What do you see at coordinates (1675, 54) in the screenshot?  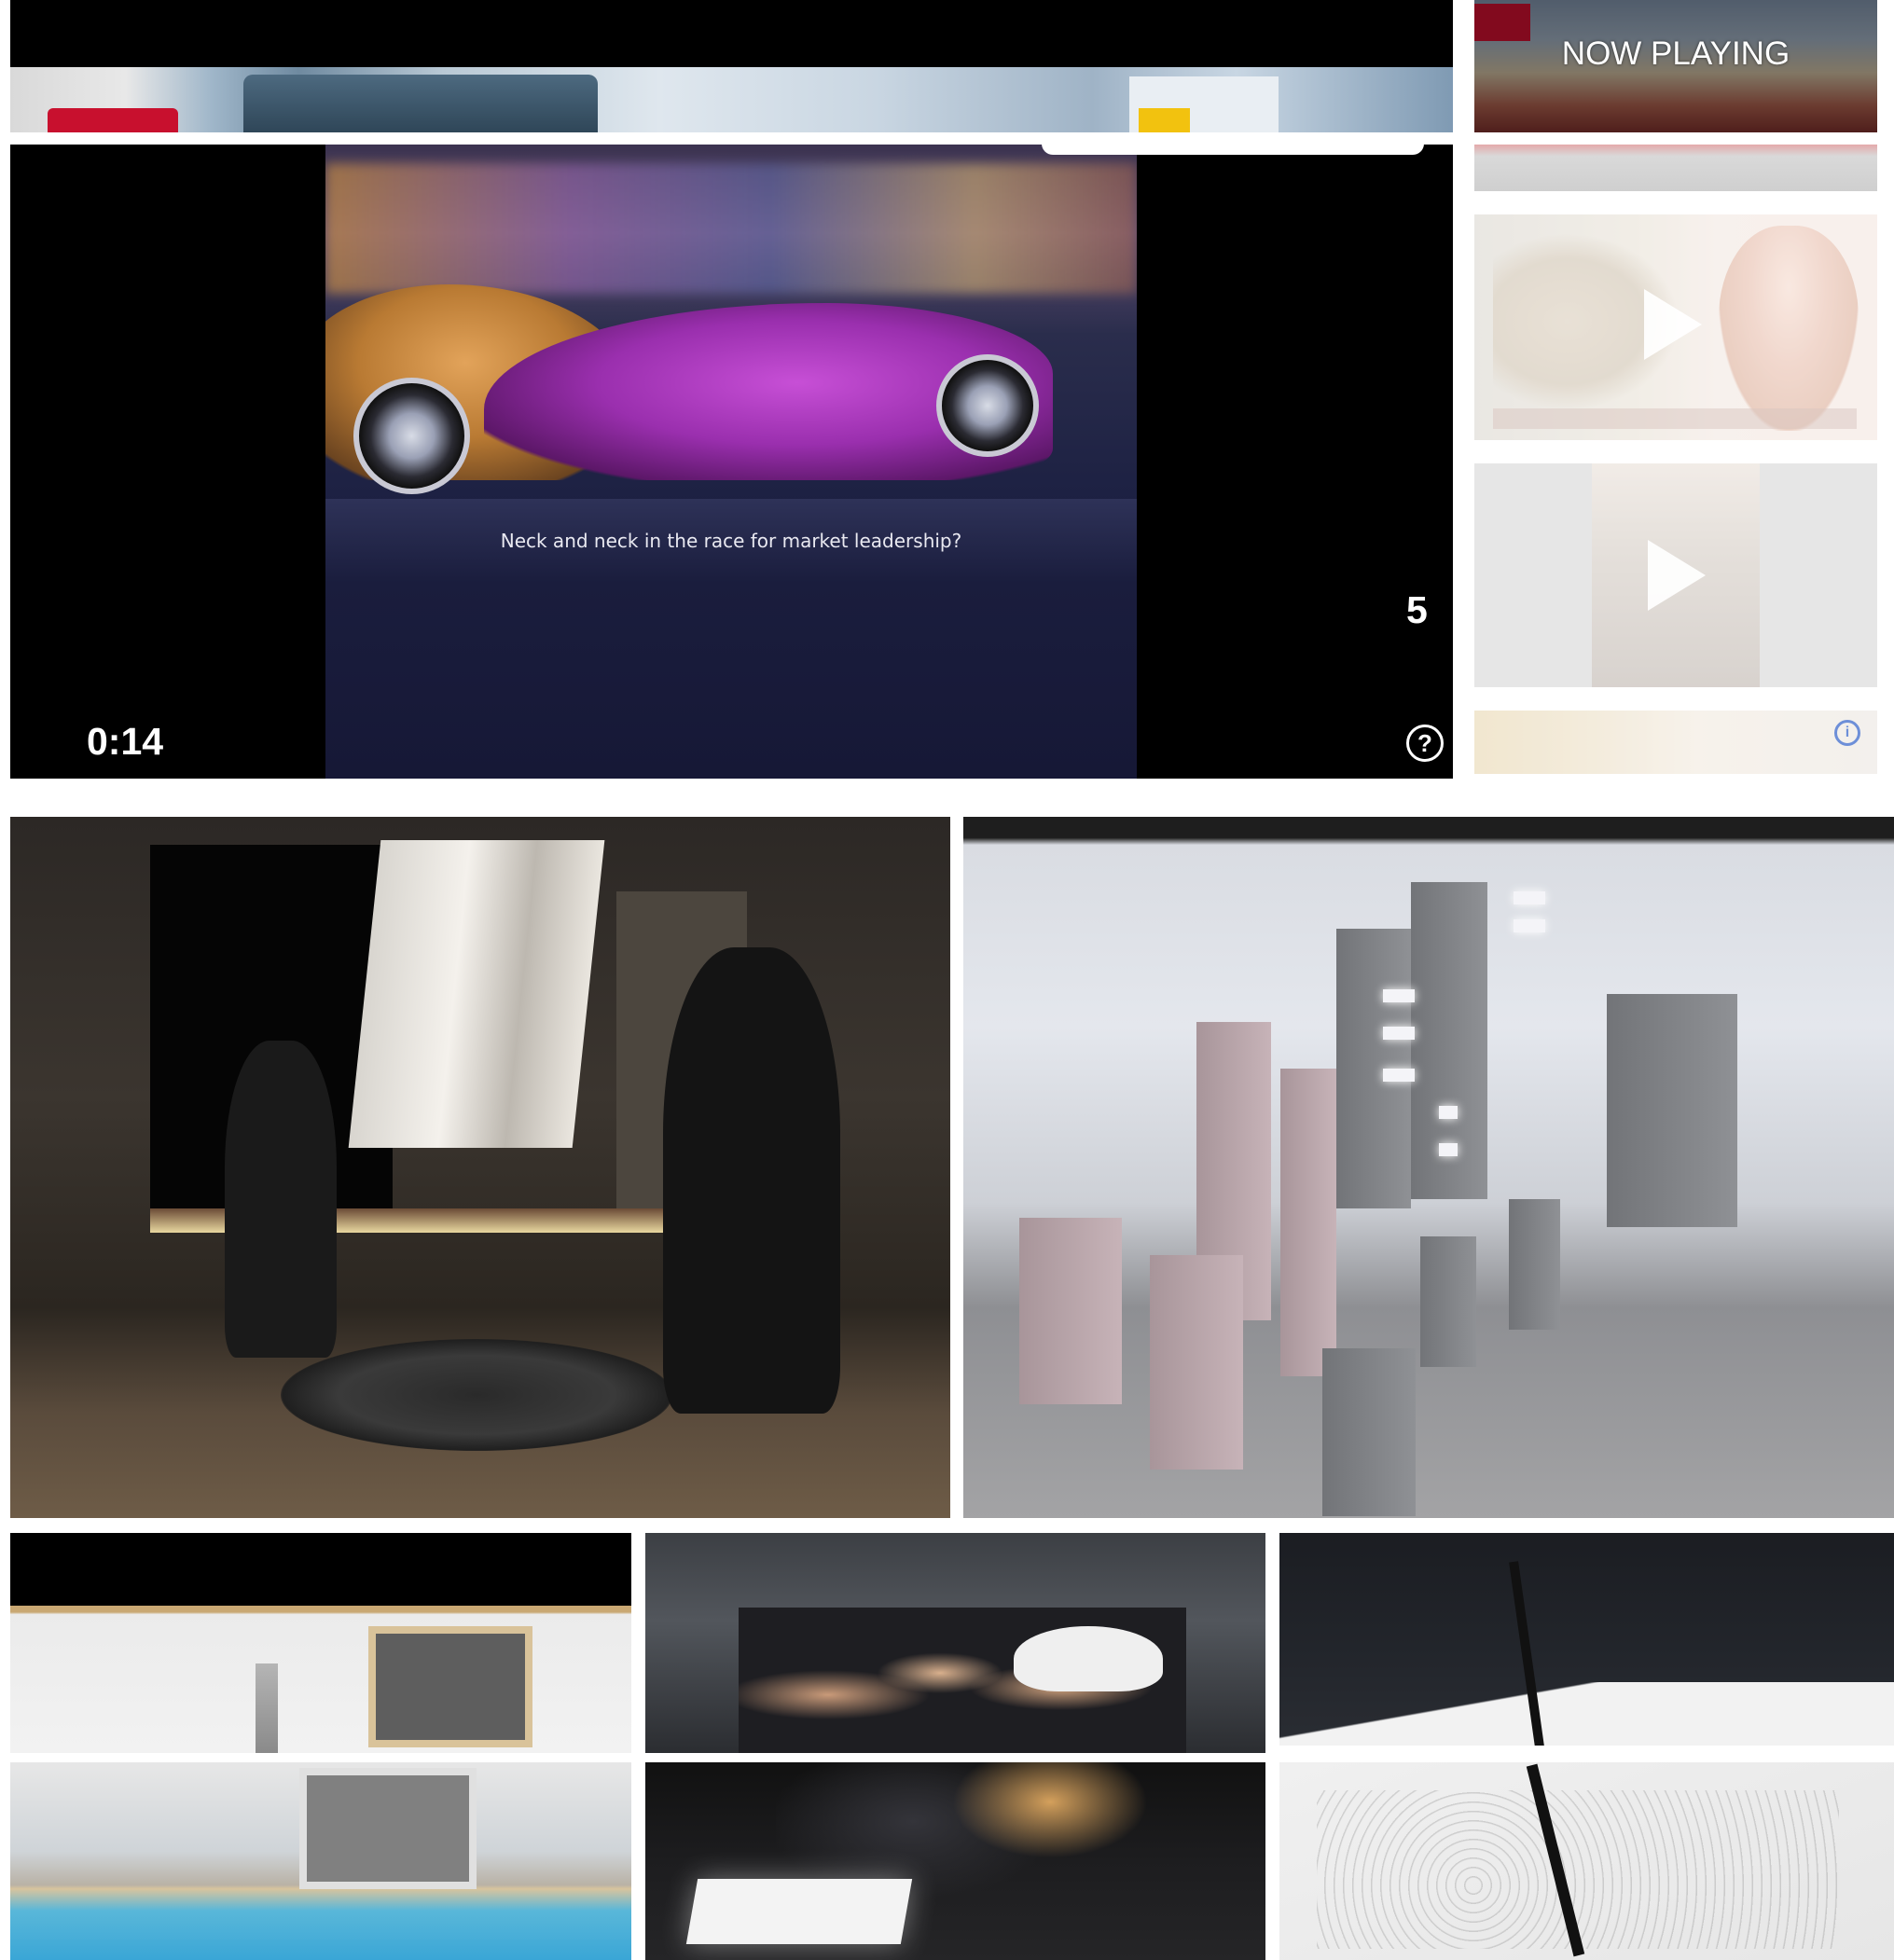 I see `now-playing-label: NOW PLAYING` at bounding box center [1675, 54].